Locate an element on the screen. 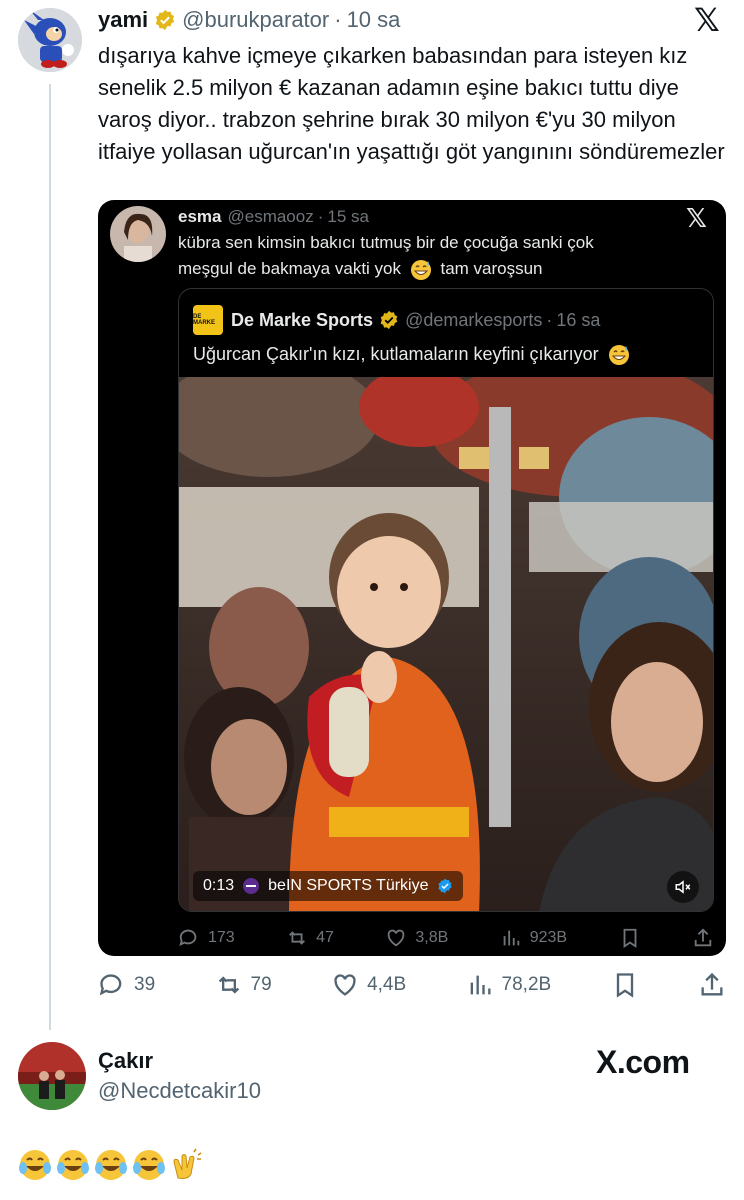 The image size is (744, 1200). quoted-reply-button: 173 is located at coordinates (206, 938).